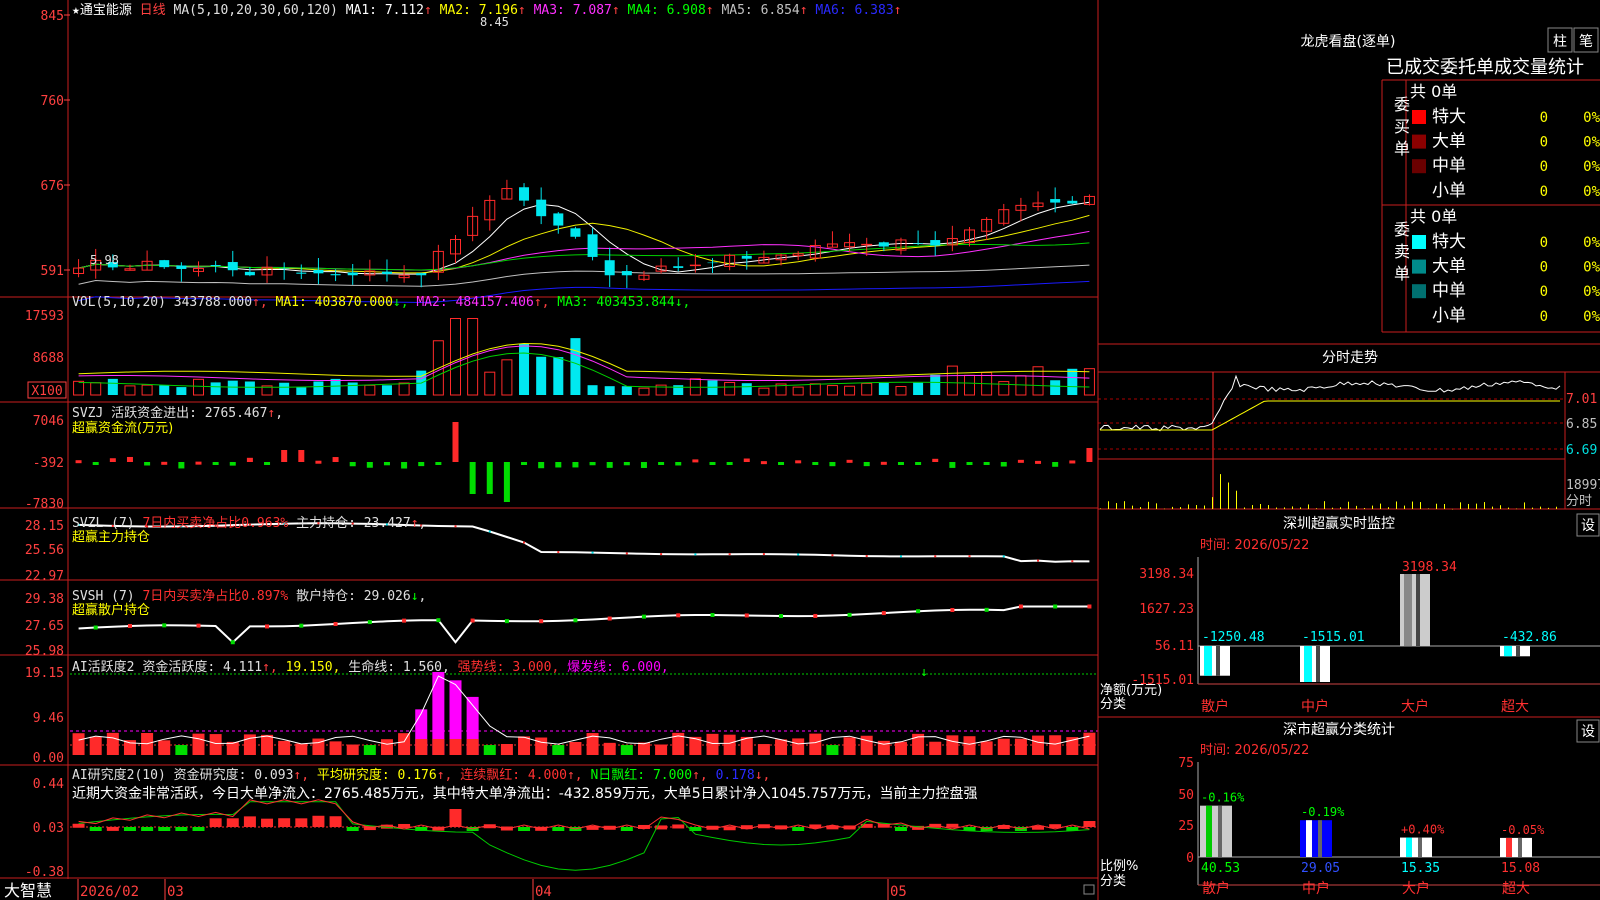 Image resolution: width=1600 pixels, height=900 pixels. Describe the element at coordinates (1316, 888) in the screenshot. I see `class-category: 中户` at that location.